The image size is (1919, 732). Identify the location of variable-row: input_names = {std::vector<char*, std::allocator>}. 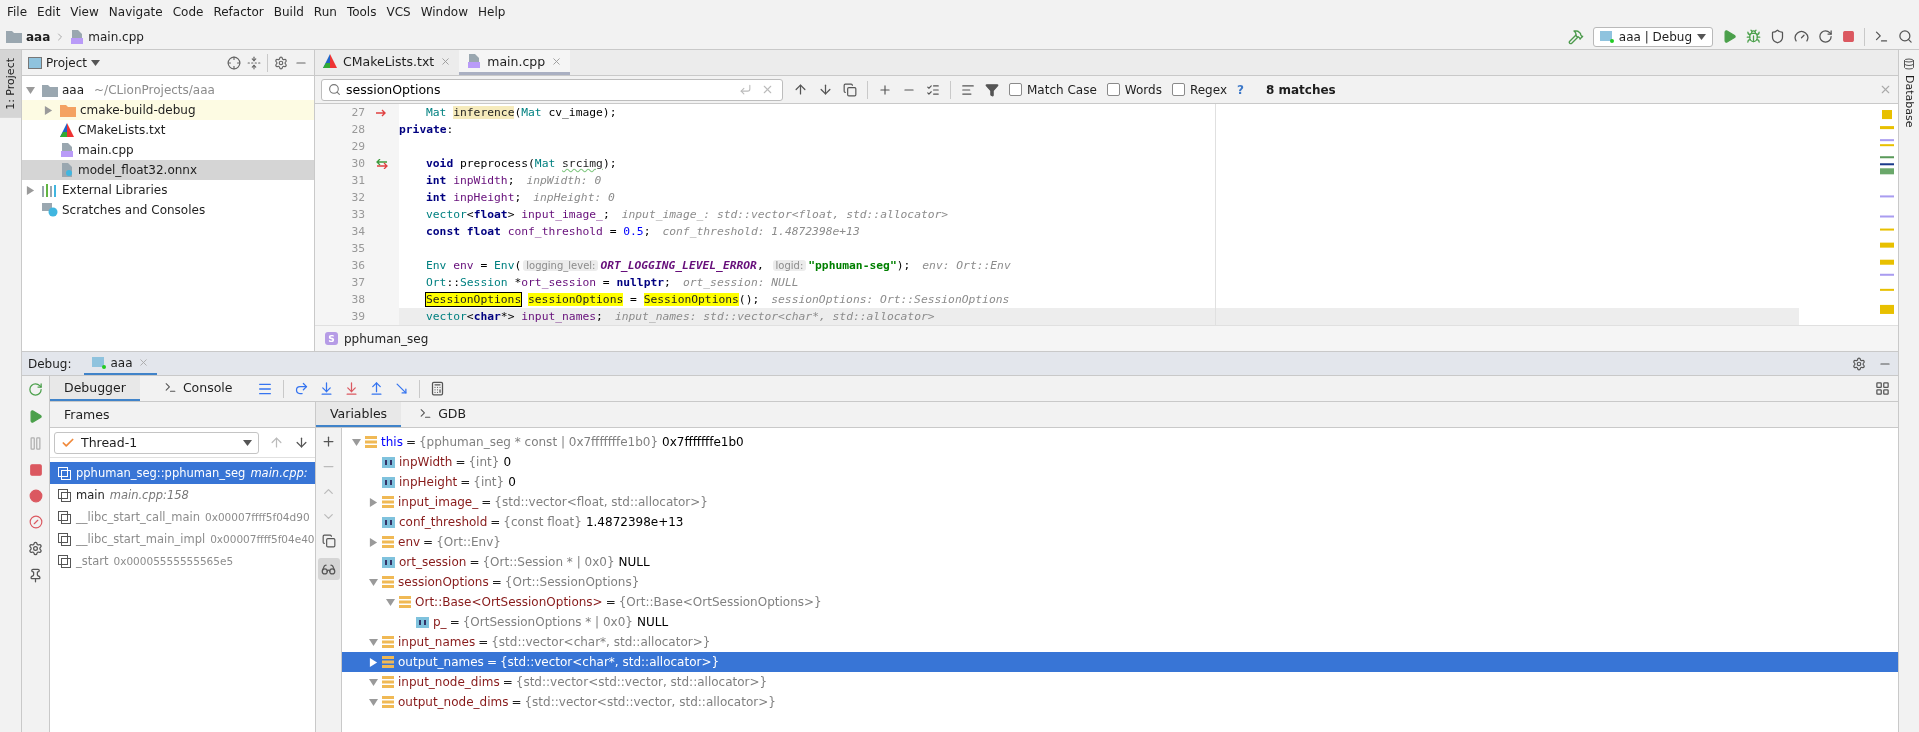
(1120, 642).